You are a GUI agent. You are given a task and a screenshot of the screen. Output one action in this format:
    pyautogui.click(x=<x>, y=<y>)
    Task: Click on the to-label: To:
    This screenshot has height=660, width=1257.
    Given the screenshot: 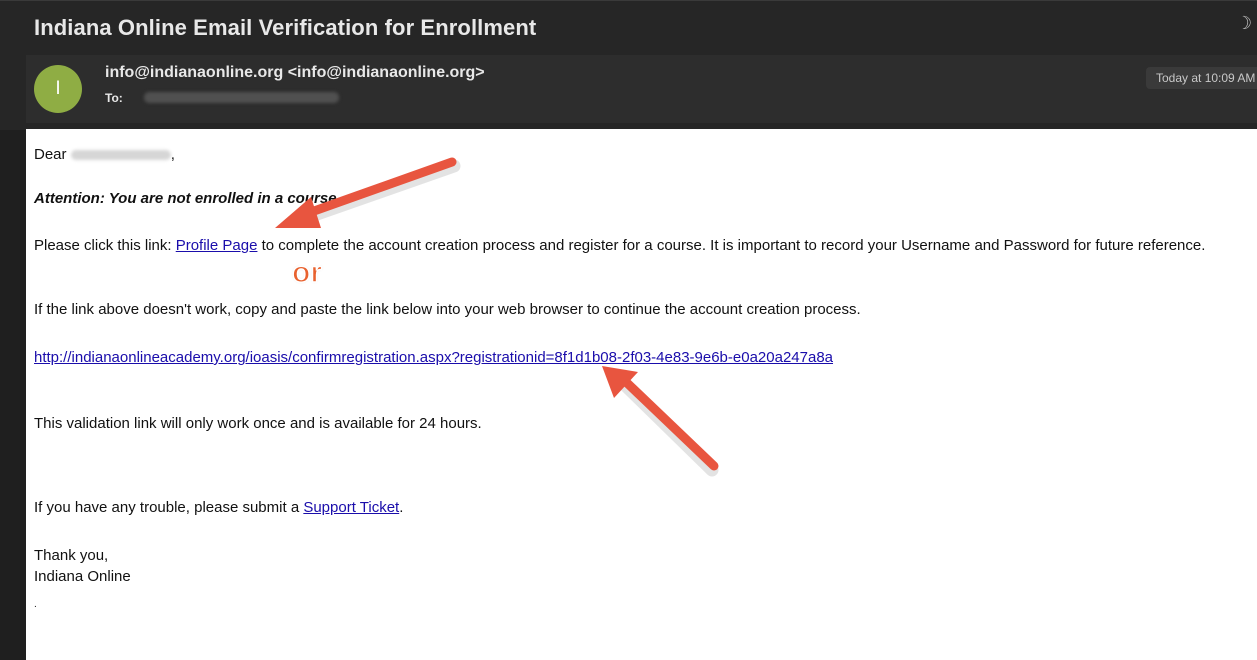 What is the action you would take?
    pyautogui.click(x=114, y=98)
    